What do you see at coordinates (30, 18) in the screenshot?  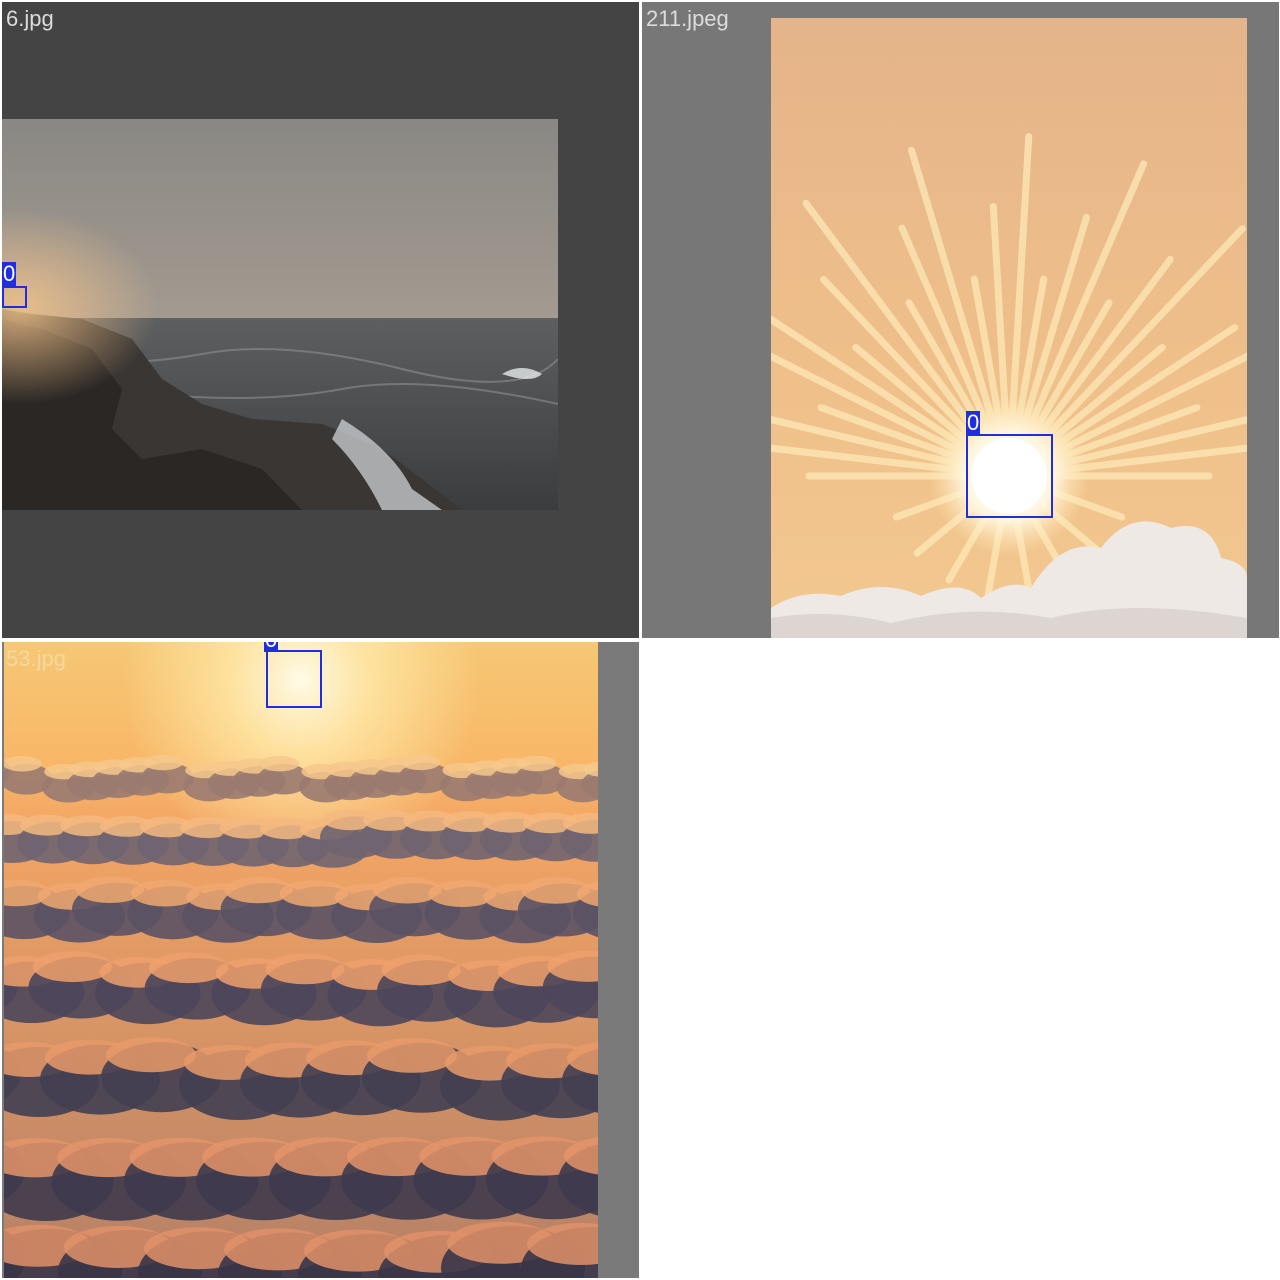 I see `tile-filename-label: 6.jpg` at bounding box center [30, 18].